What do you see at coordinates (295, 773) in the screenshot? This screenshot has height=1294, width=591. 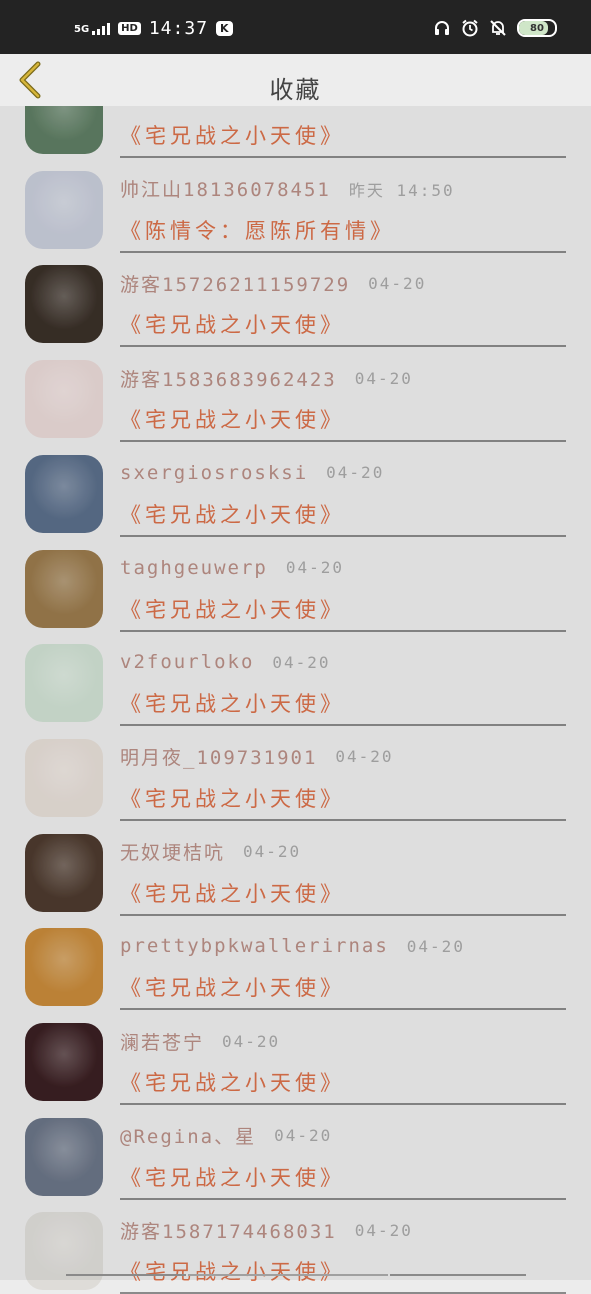 I see `favorite-item: 明月夜_109731901 04-20 《宅兄战之小天使》` at bounding box center [295, 773].